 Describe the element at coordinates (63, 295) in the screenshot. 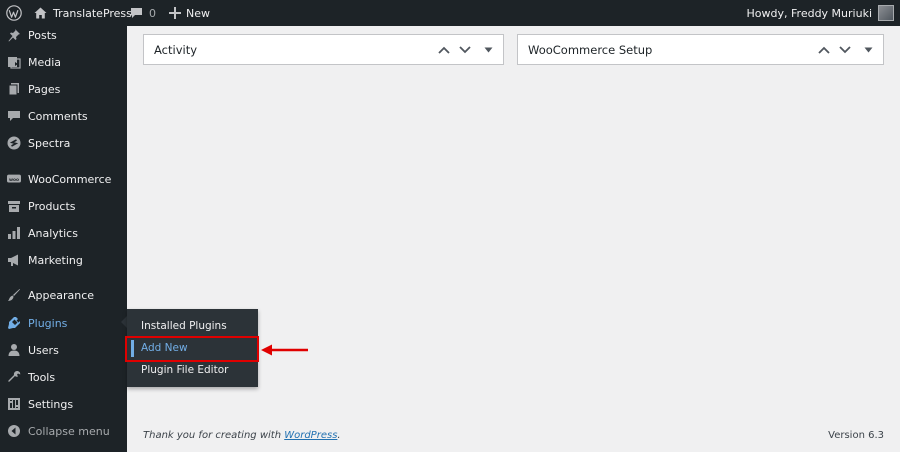

I see `sidebar-item-appearance: Appearance` at that location.